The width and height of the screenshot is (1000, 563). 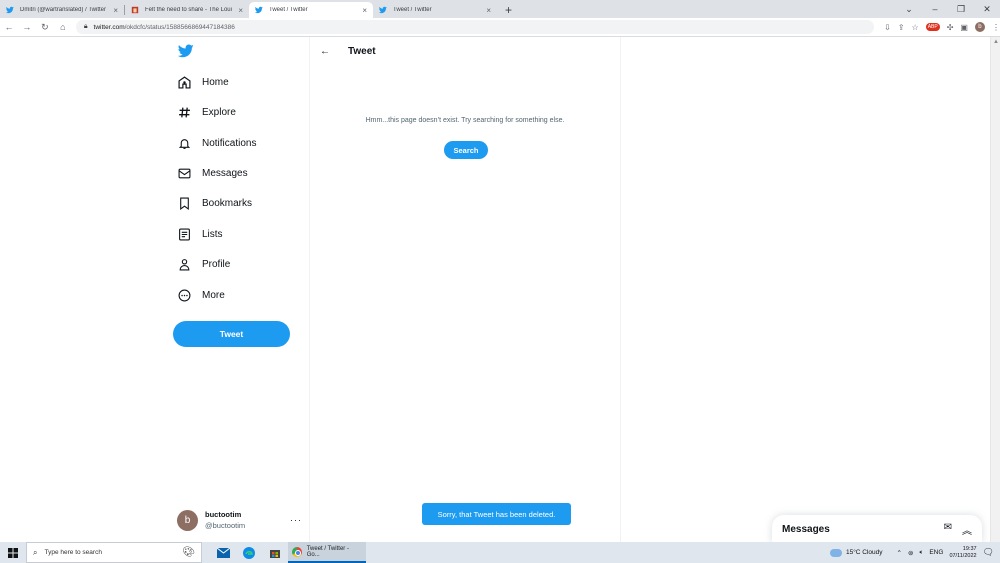 I want to click on tab-title: Tweet / Twitter, so click(x=412, y=10).